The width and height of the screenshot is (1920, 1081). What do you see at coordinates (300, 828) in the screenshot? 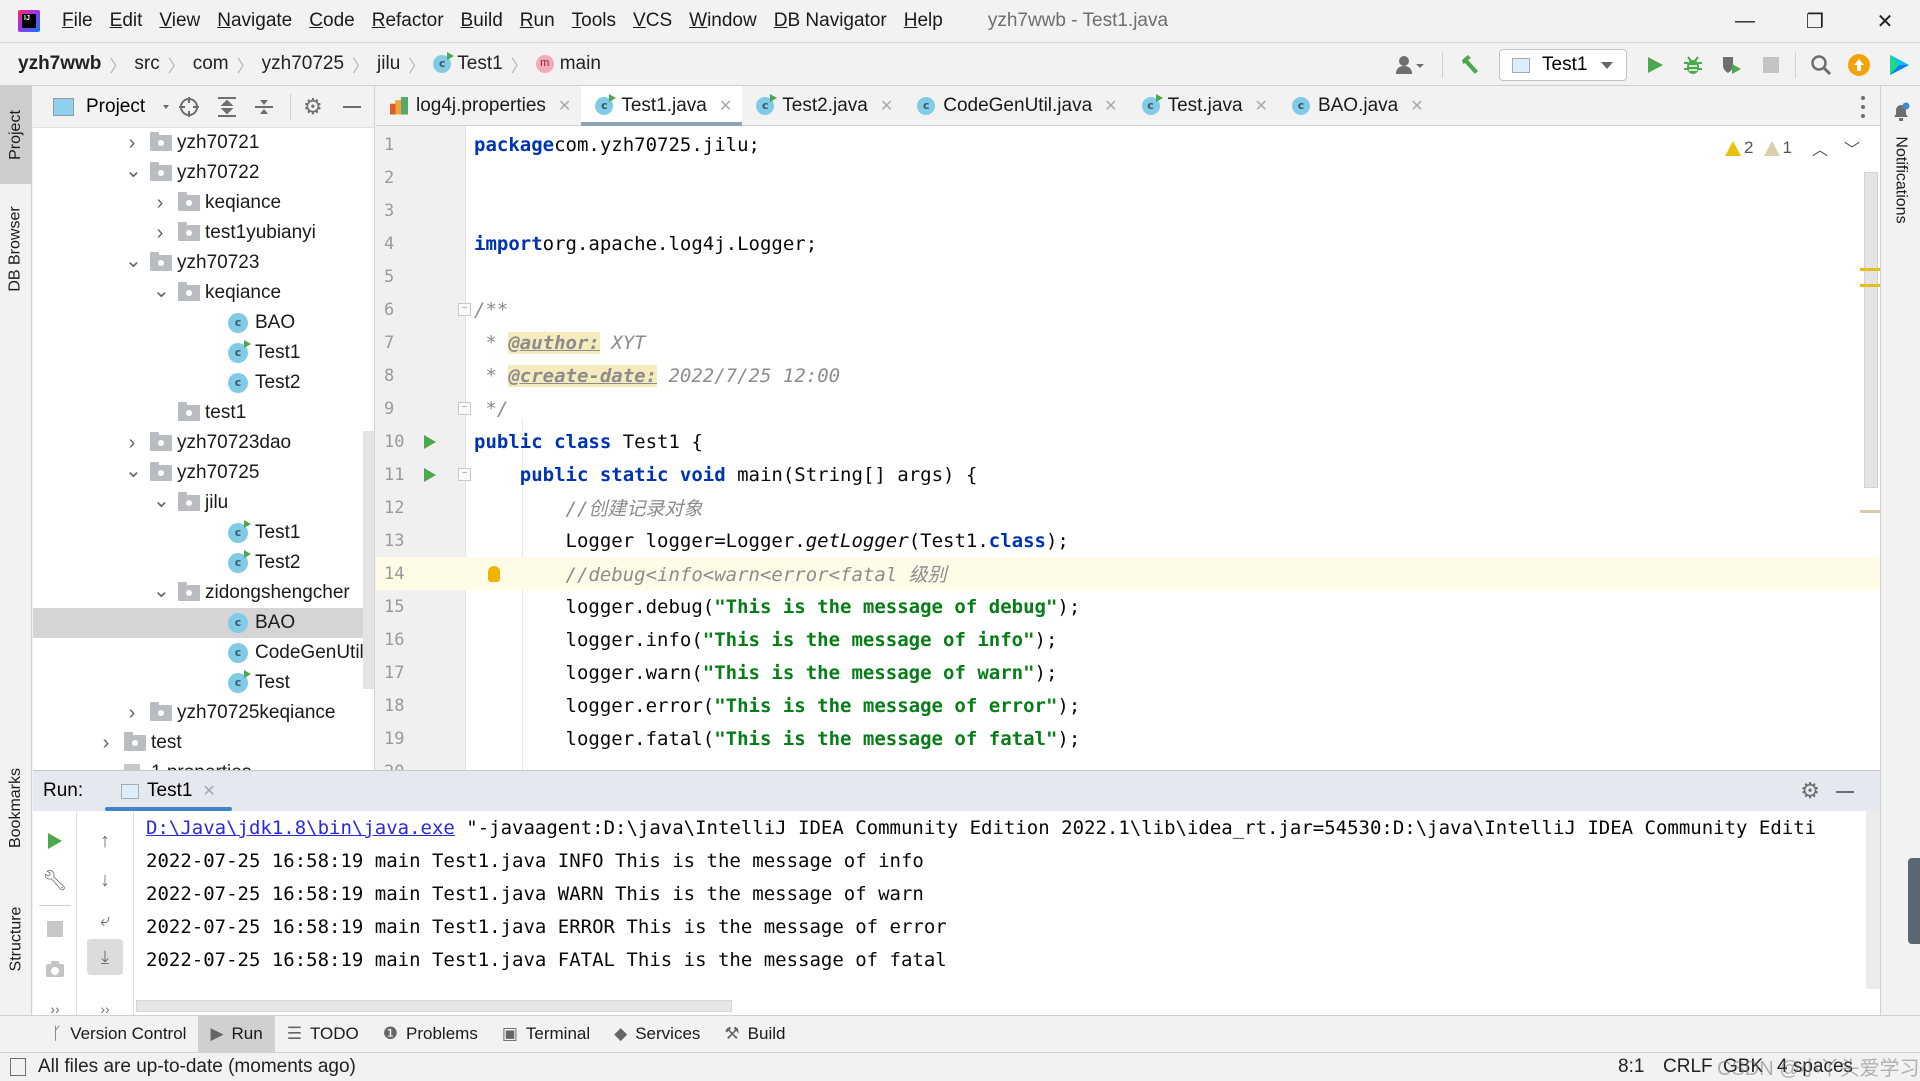
I see `java-exe-link: D:\Java\jdk1.8\bin\java.exe` at bounding box center [300, 828].